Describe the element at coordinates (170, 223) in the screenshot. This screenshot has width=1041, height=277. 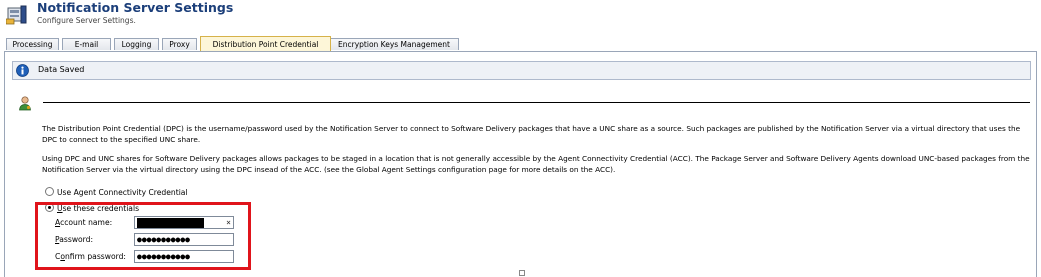
I see `redacted-account-name` at that location.